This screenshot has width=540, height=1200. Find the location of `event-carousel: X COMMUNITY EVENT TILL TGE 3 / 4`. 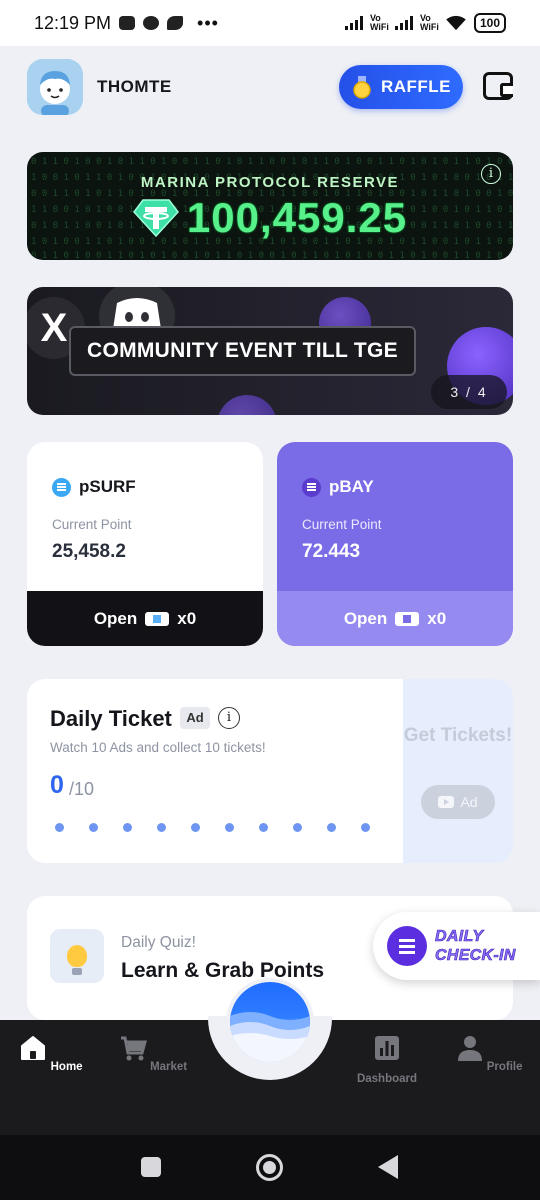

event-carousel: X COMMUNITY EVENT TILL TGE 3 / 4 is located at coordinates (270, 351).